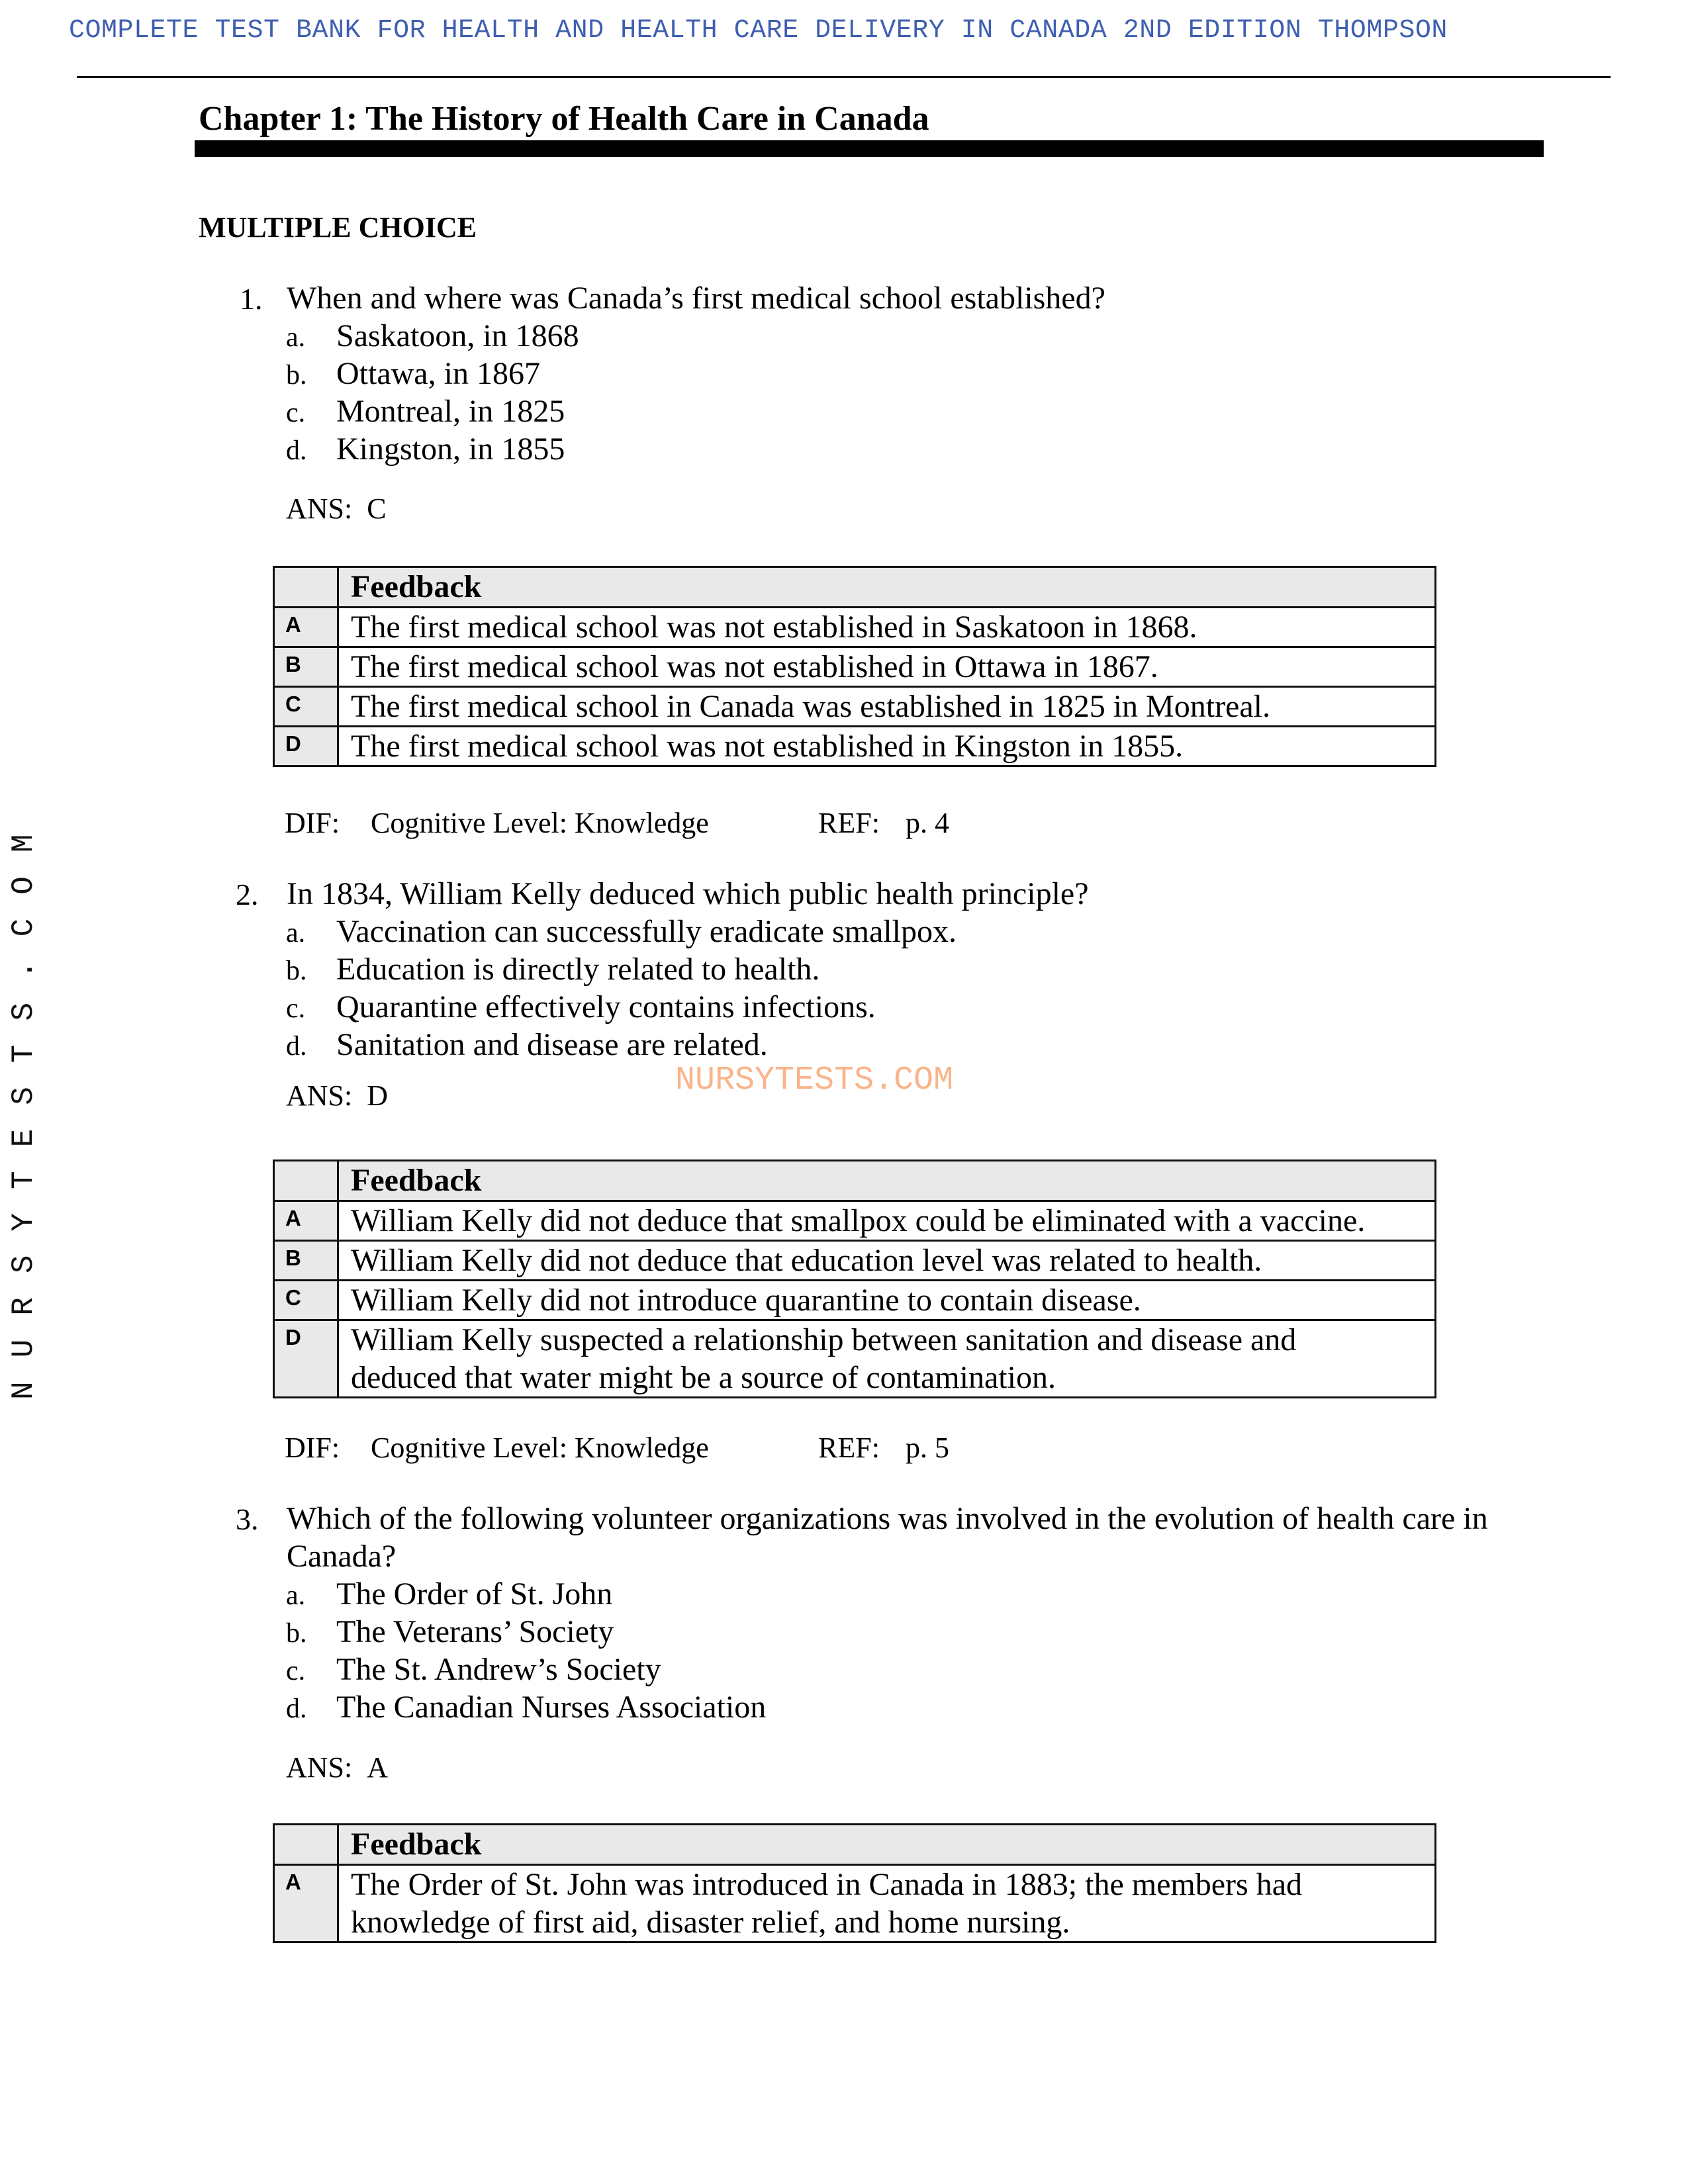 Image resolution: width=1688 pixels, height=2184 pixels. What do you see at coordinates (844, 77) in the screenshot?
I see `header-divider` at bounding box center [844, 77].